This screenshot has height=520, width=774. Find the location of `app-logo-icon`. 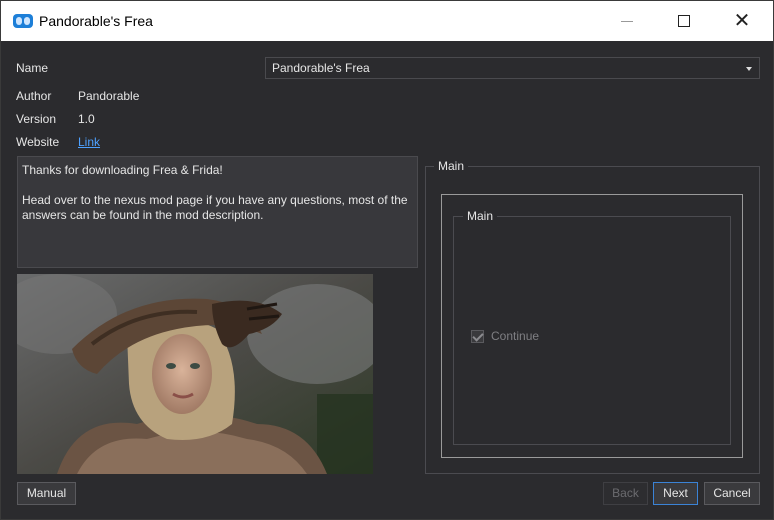

app-logo-icon is located at coordinates (23, 21).